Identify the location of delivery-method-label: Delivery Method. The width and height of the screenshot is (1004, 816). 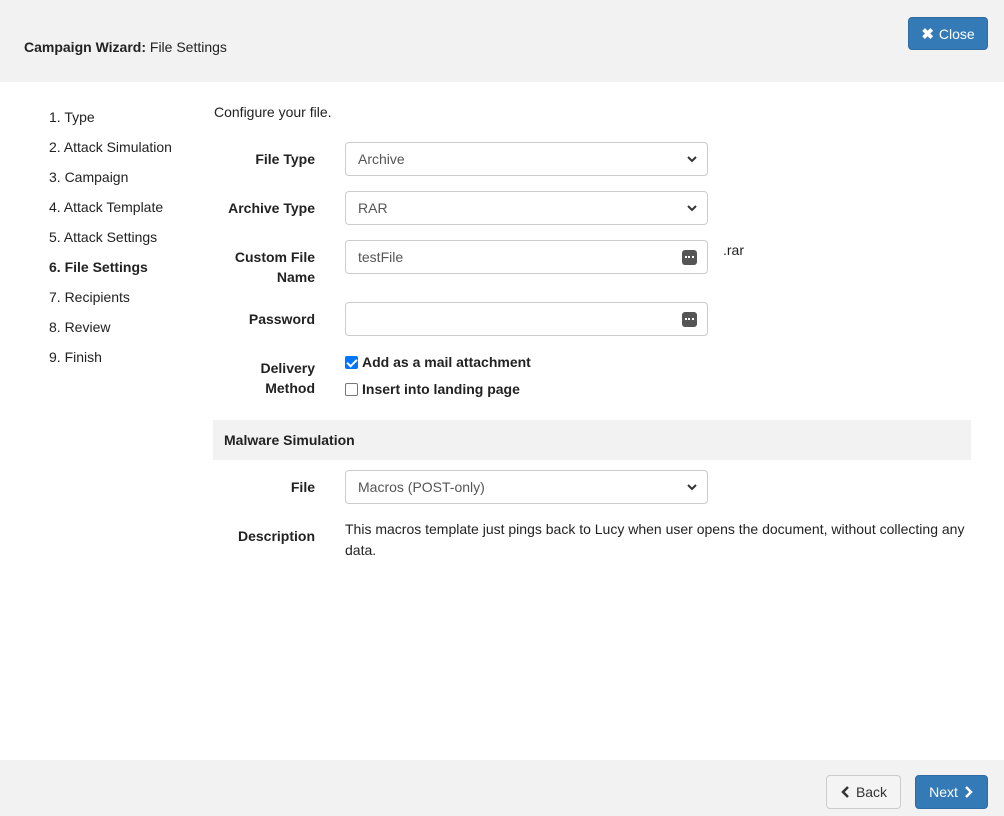
(260, 378).